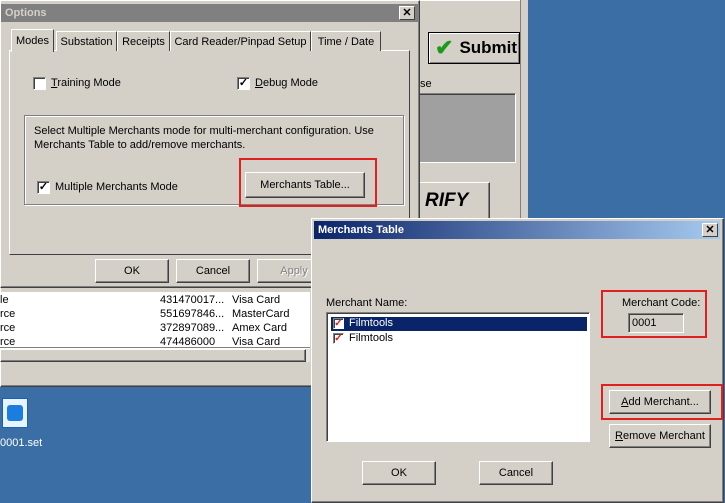  Describe the element at coordinates (710, 230) in the screenshot. I see `merchants-close-button: ✕` at that location.